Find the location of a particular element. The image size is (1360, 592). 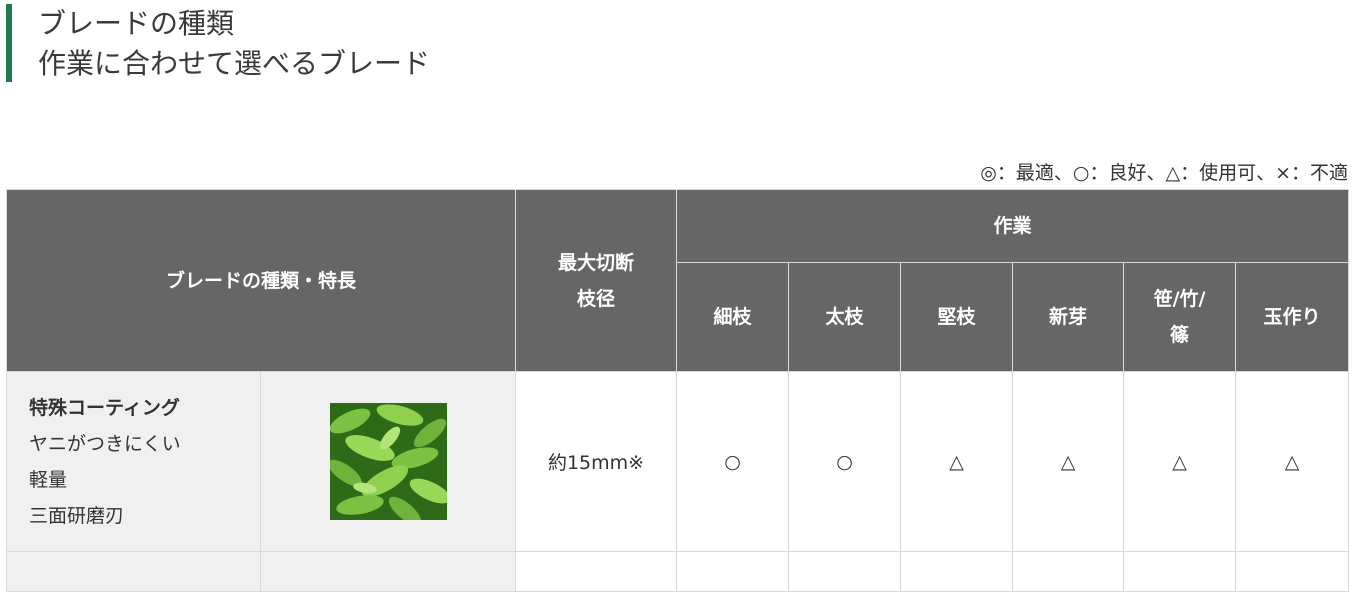

leaf-photo is located at coordinates (388, 461).